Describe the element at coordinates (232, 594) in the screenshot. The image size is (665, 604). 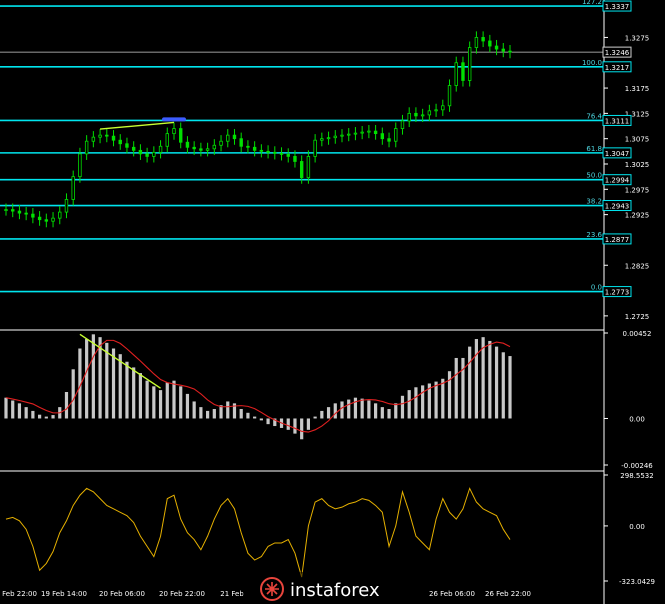
I see `time-axis-label: 21 Feb` at that location.